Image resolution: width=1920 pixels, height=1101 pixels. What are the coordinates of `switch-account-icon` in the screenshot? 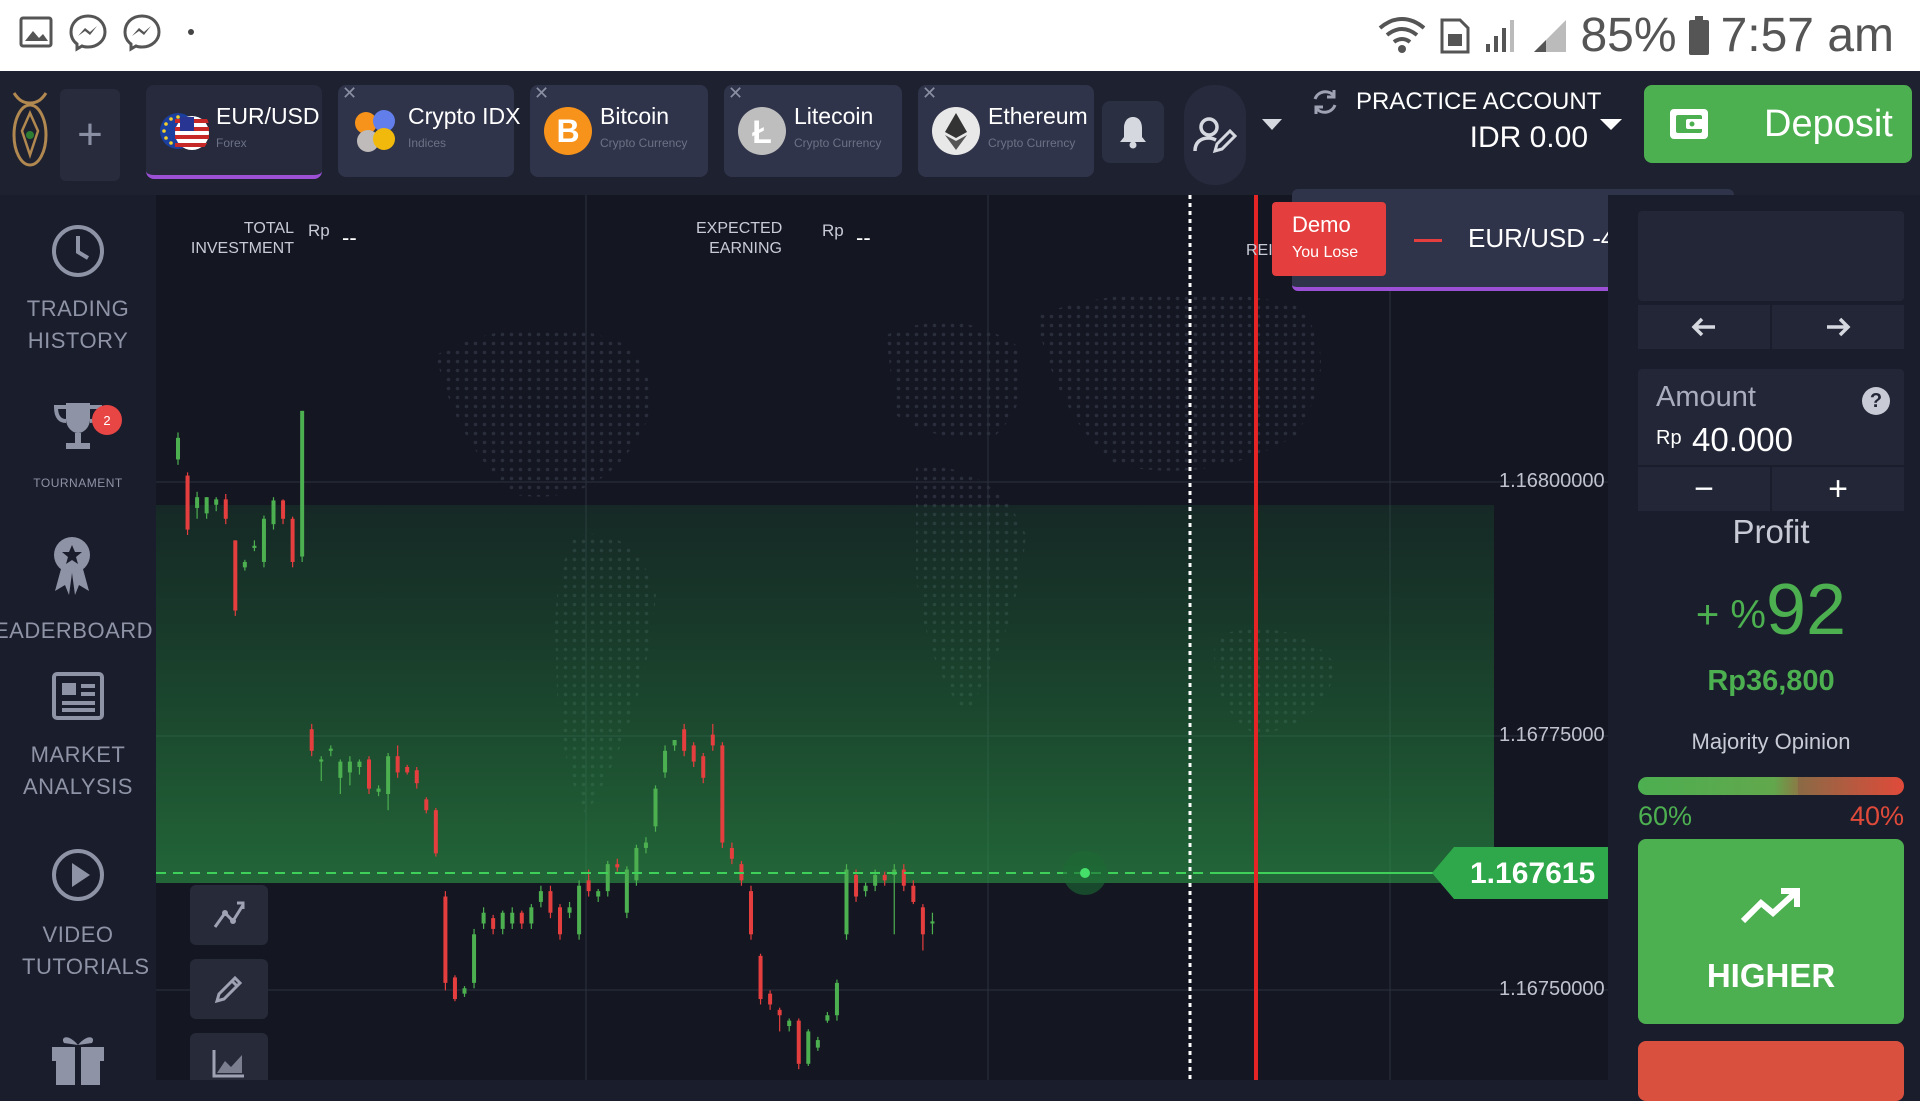 It's located at (1325, 102).